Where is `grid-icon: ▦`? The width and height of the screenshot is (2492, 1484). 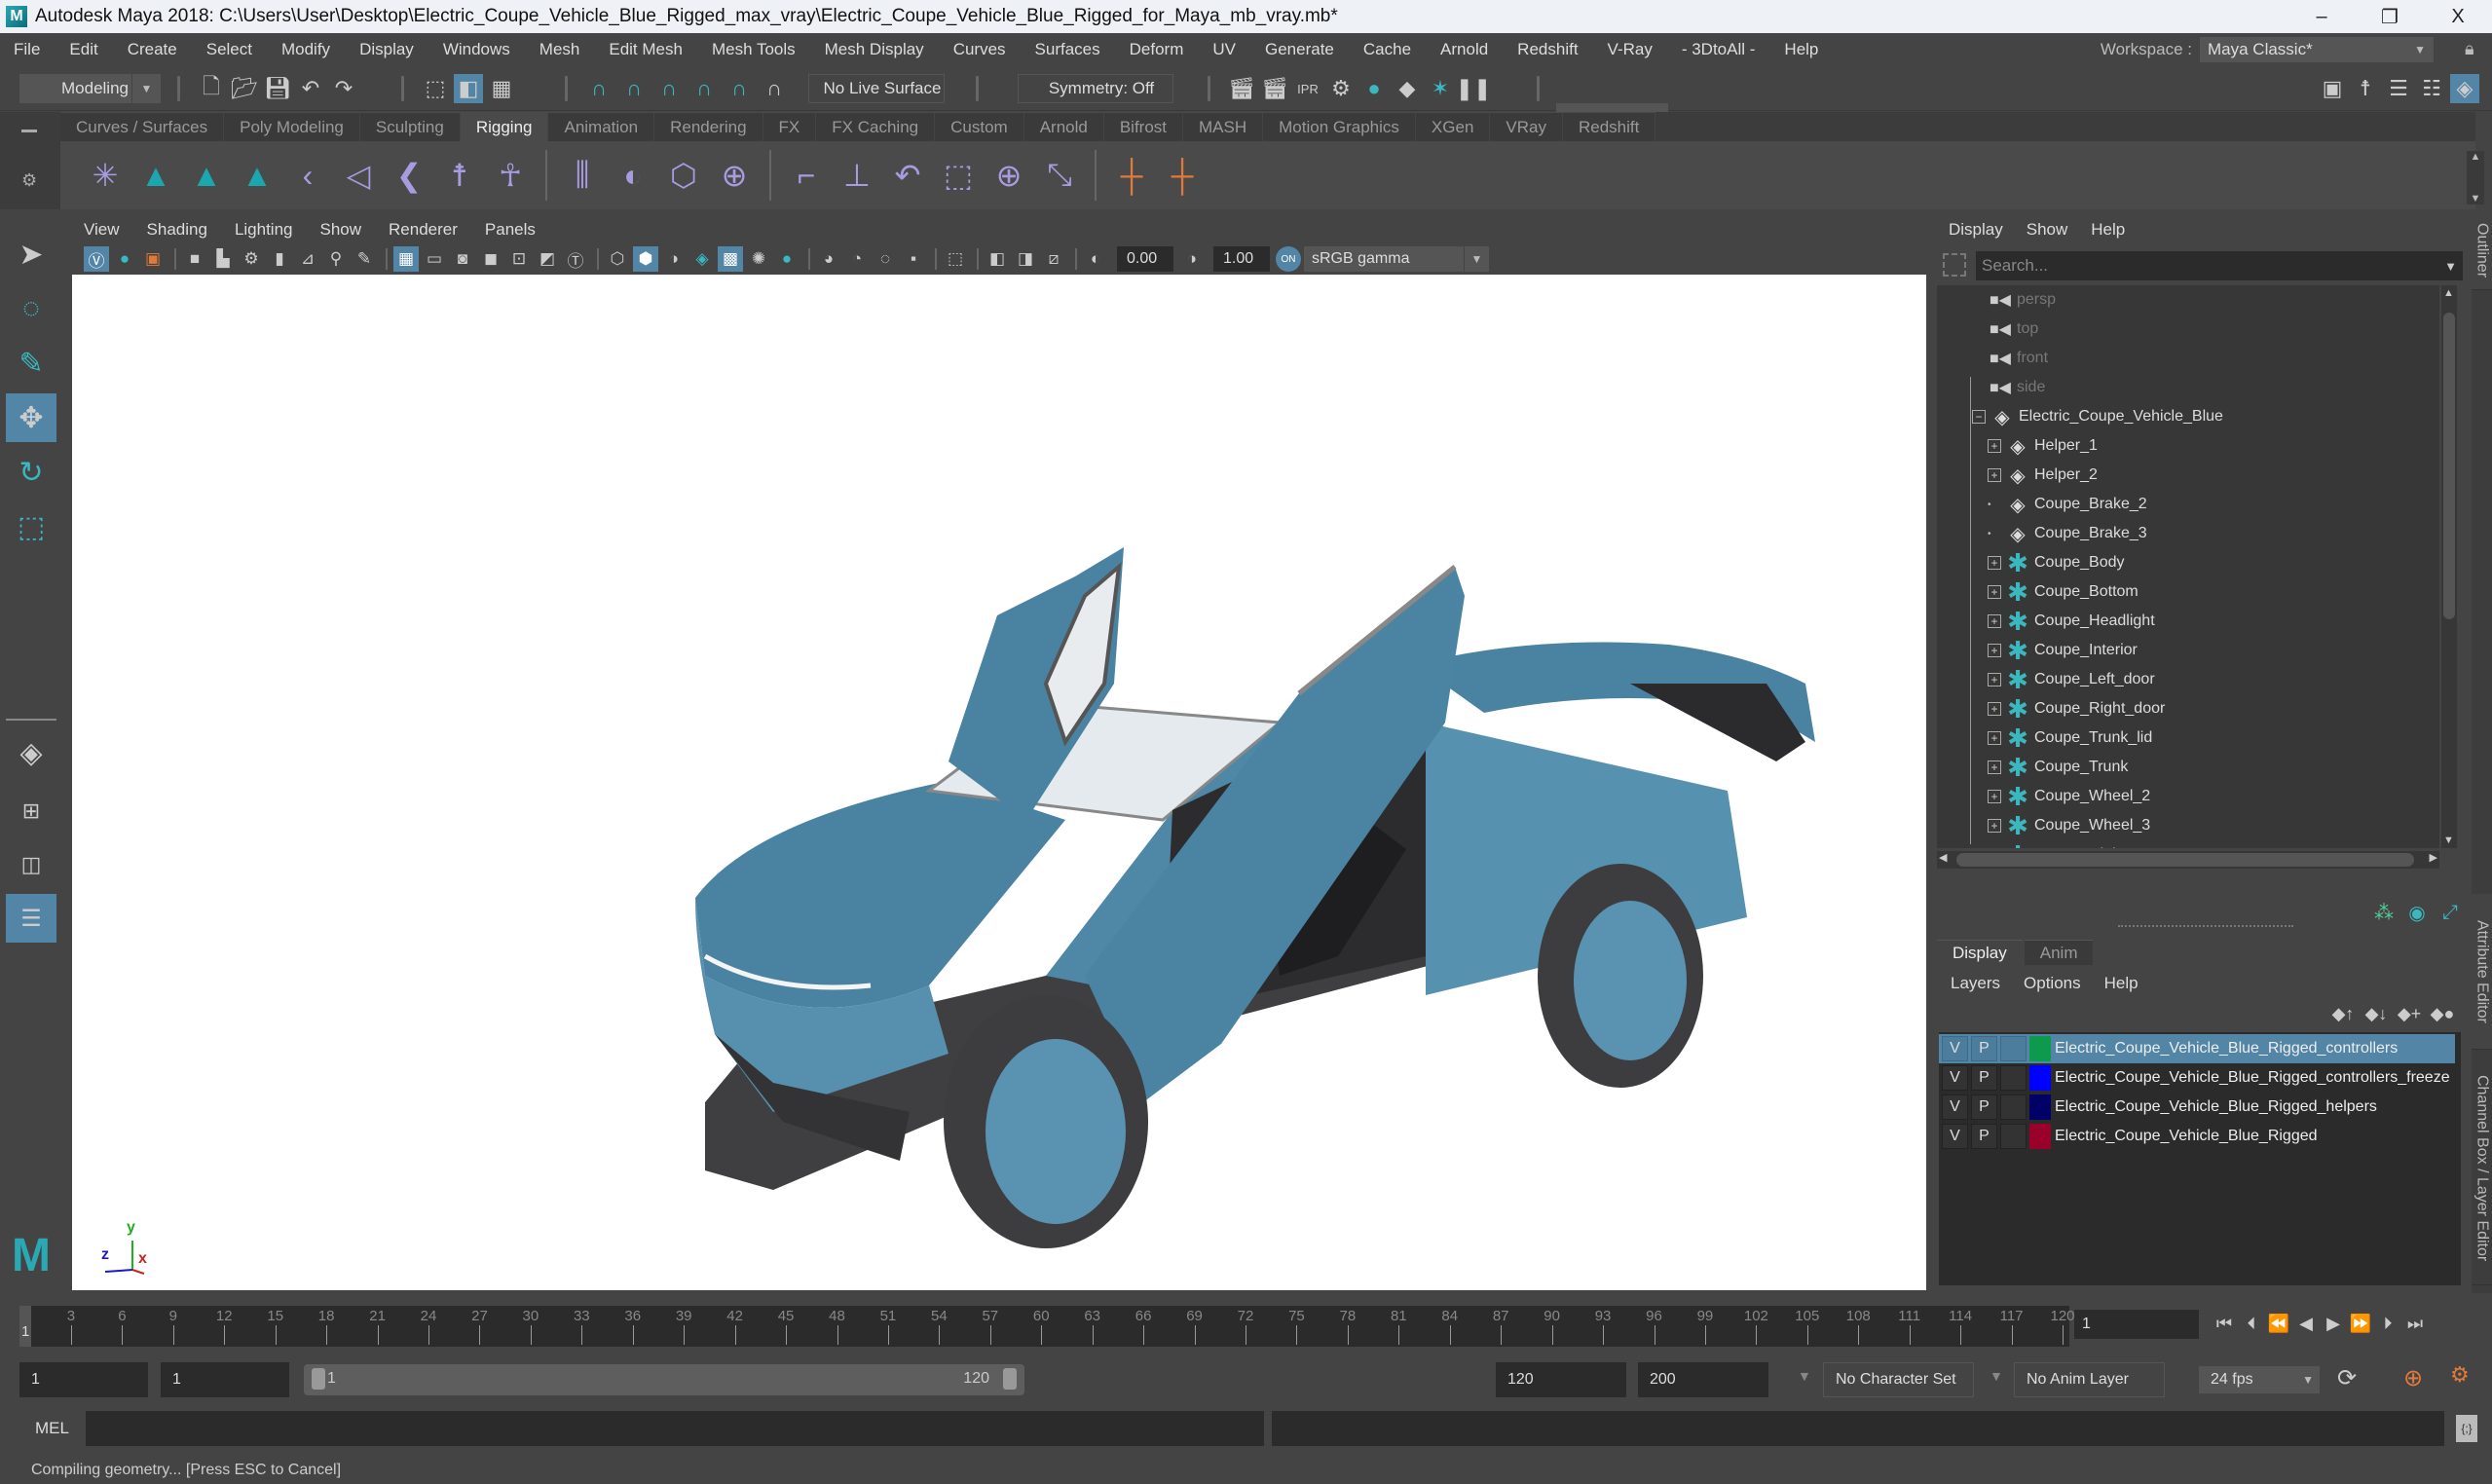 grid-icon: ▦ is located at coordinates (406, 259).